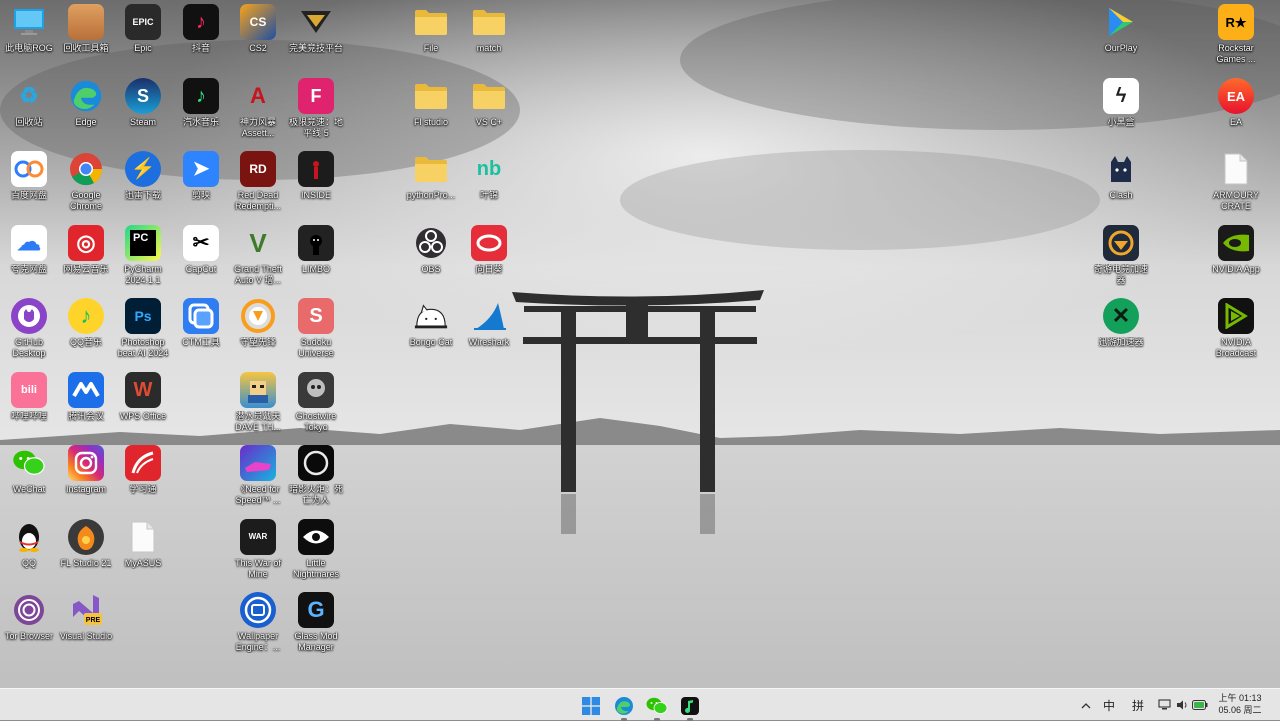 The image size is (1280, 721). I want to click on desktop-icon: CTM工具, so click(201, 330).